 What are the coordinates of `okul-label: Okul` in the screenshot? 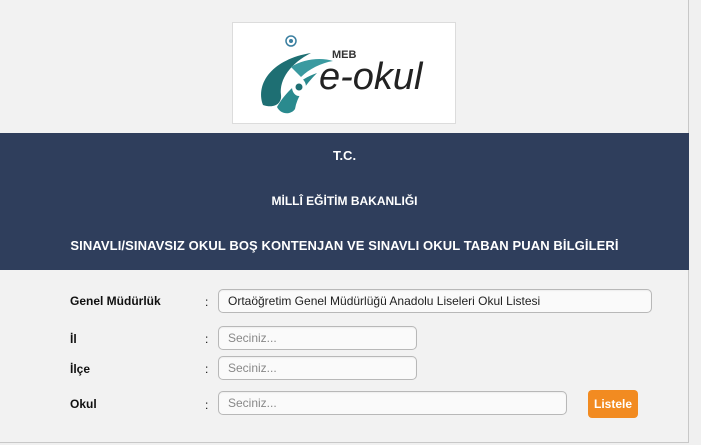 It's located at (83, 404).